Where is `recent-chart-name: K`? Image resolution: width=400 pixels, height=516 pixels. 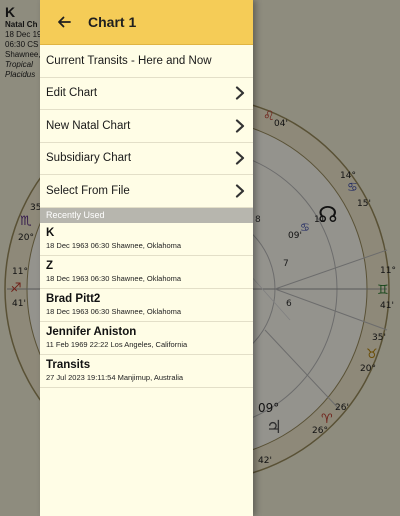
recent-chart-name: K is located at coordinates (50, 232).